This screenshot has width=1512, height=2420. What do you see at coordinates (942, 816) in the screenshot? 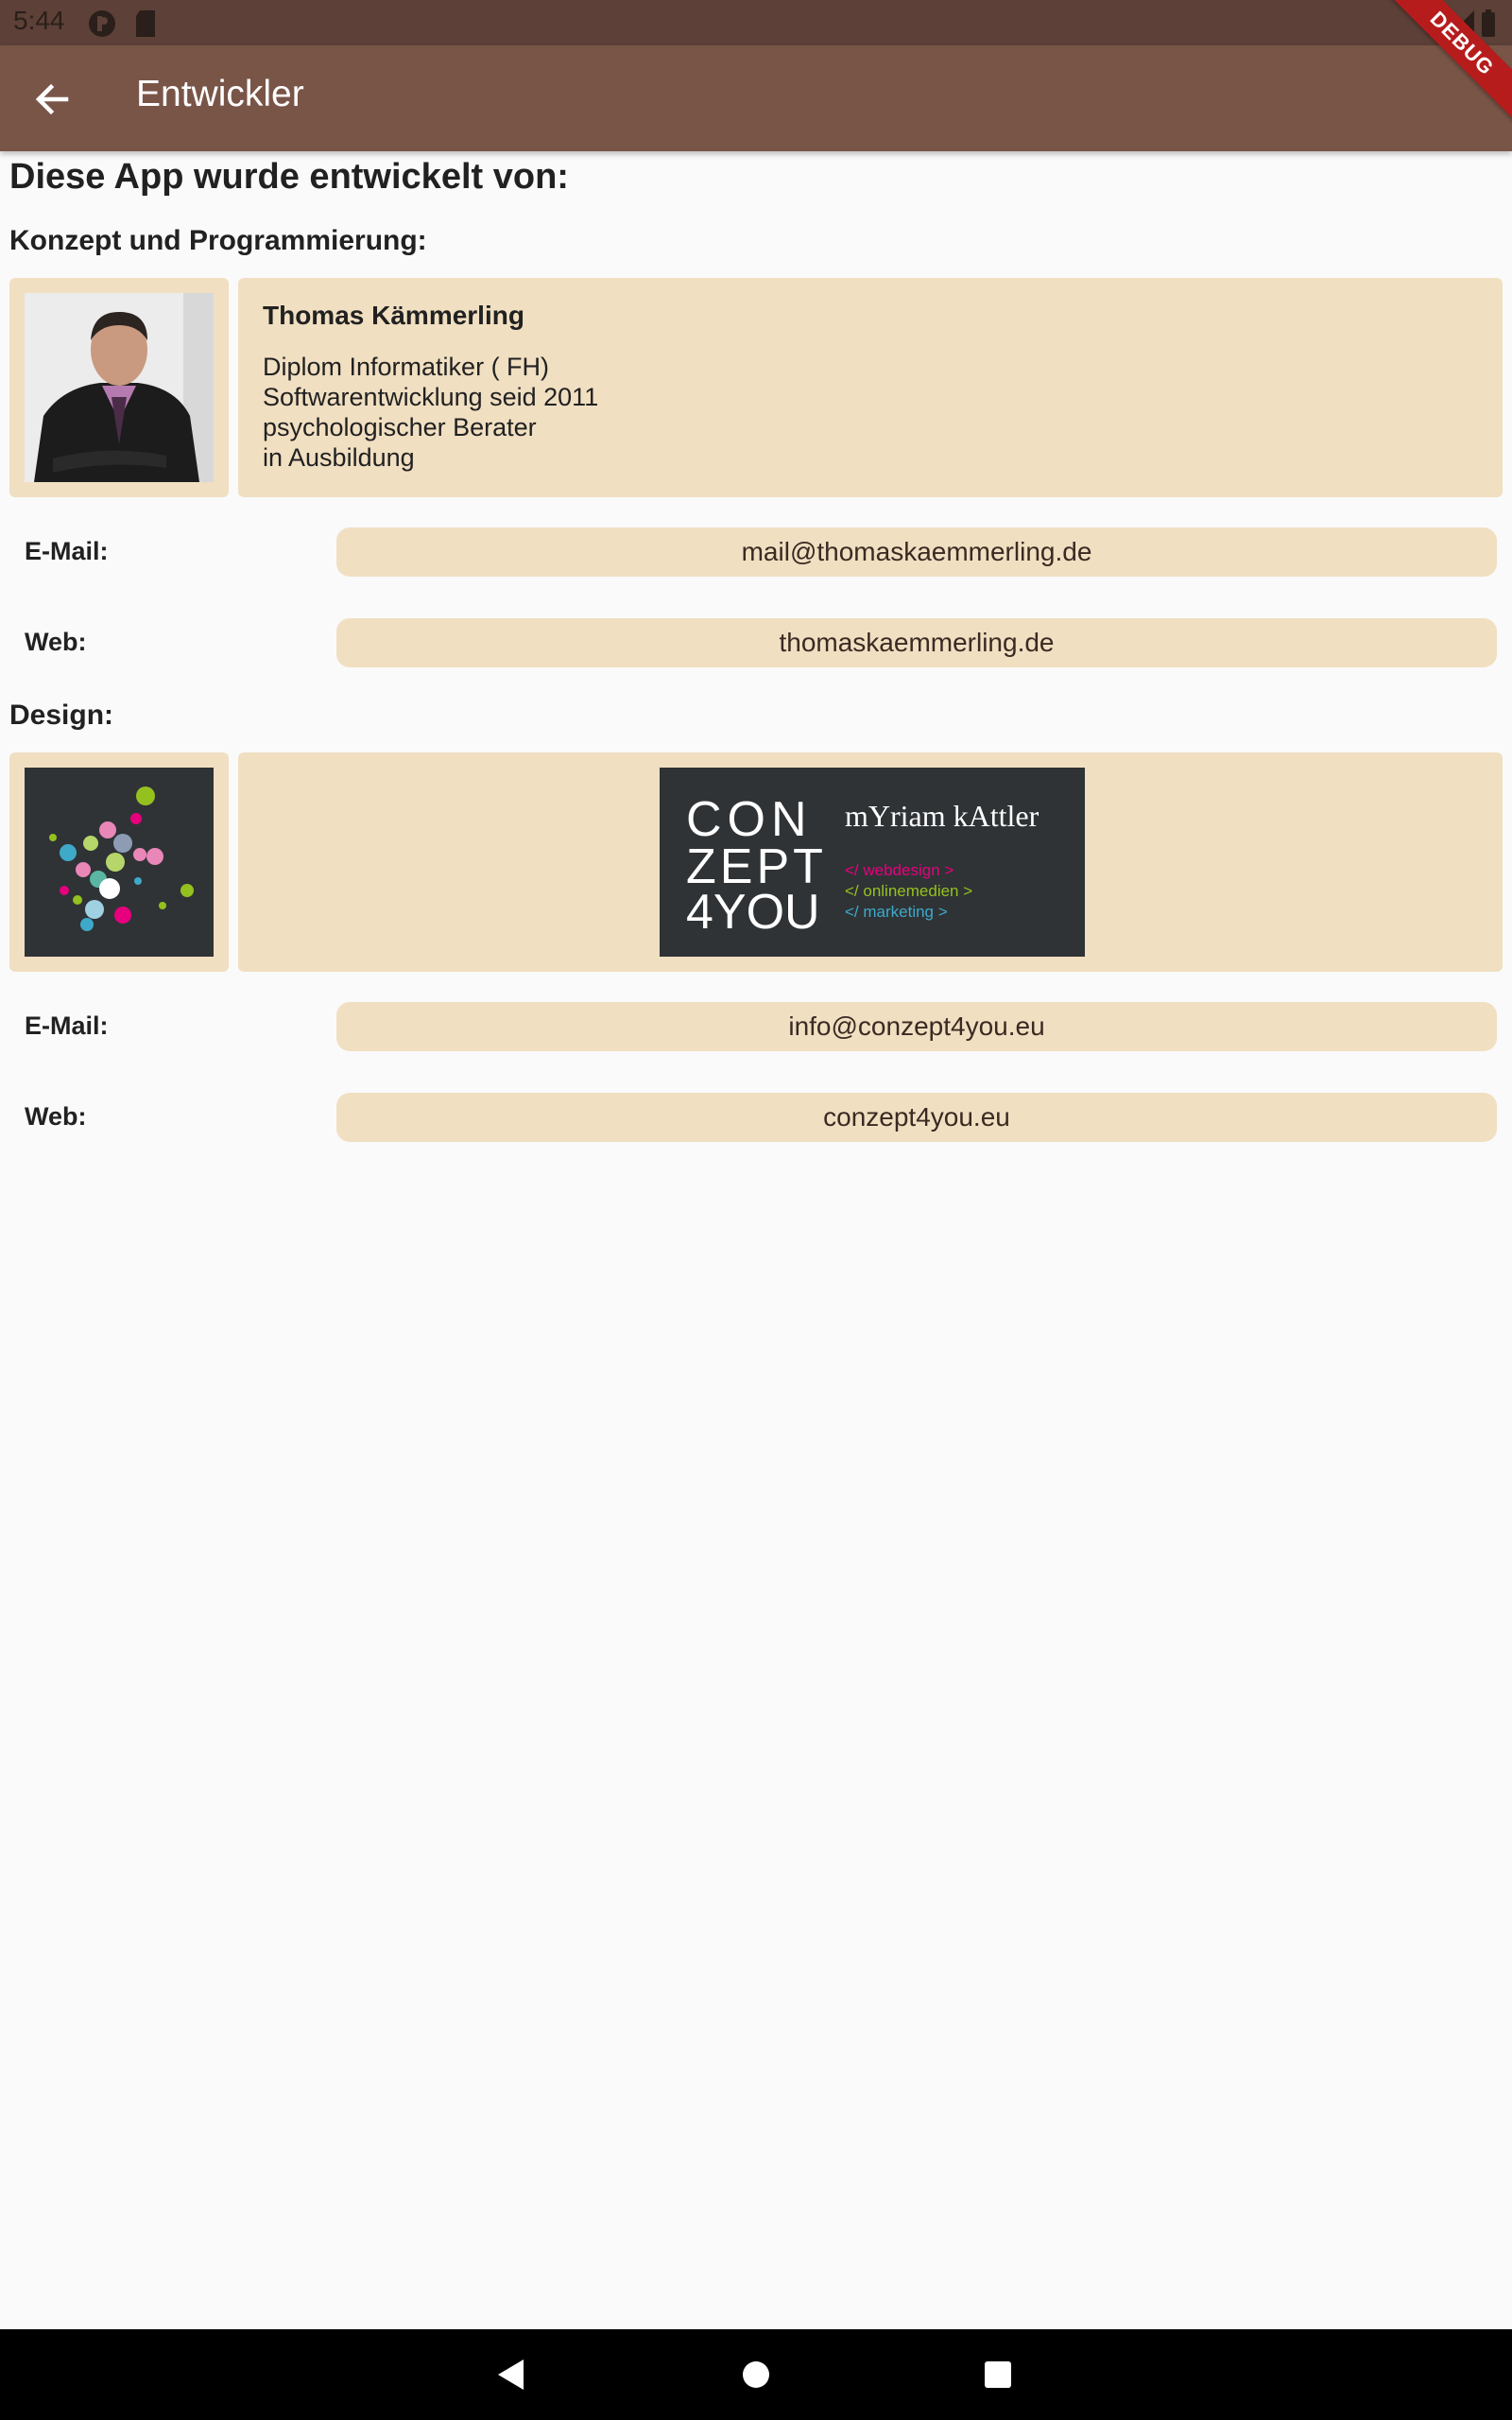
I see `logo-designer-name: mYriam kAttler` at bounding box center [942, 816].